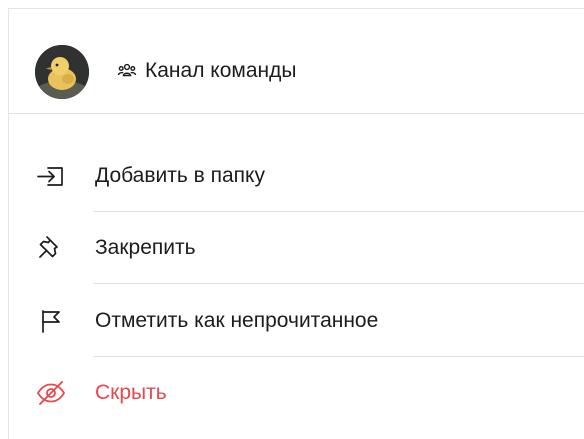 The height and width of the screenshot is (439, 584). Describe the element at coordinates (51, 393) in the screenshot. I see `eye-off-icon` at that location.